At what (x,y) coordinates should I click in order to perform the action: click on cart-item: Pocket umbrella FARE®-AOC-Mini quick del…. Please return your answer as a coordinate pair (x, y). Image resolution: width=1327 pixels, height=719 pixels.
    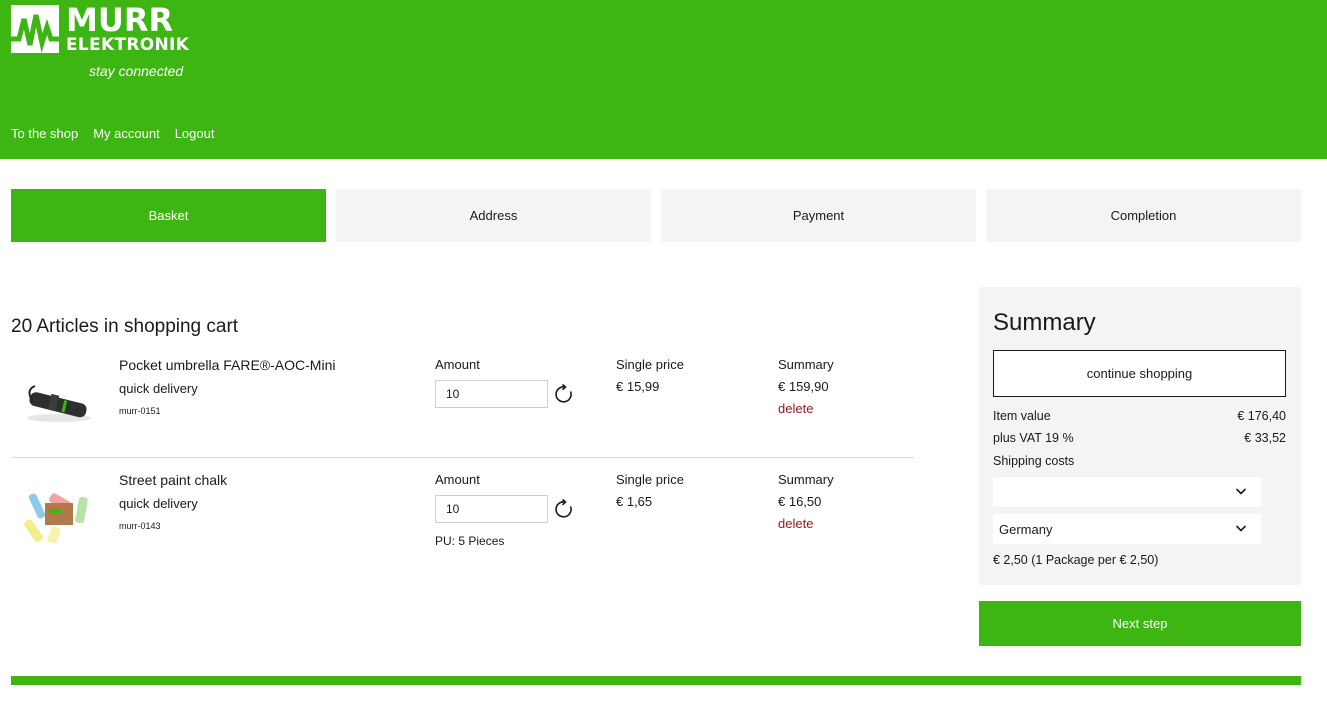
    Looking at the image, I should click on (462, 404).